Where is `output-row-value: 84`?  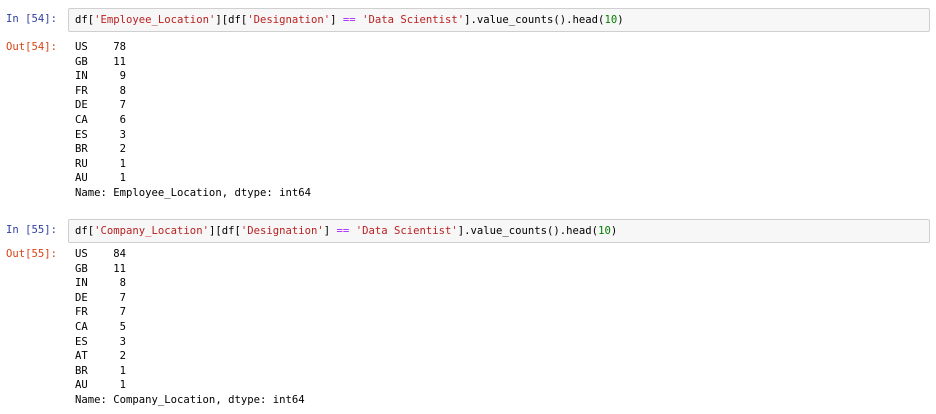
output-row-value: 84 is located at coordinates (120, 254).